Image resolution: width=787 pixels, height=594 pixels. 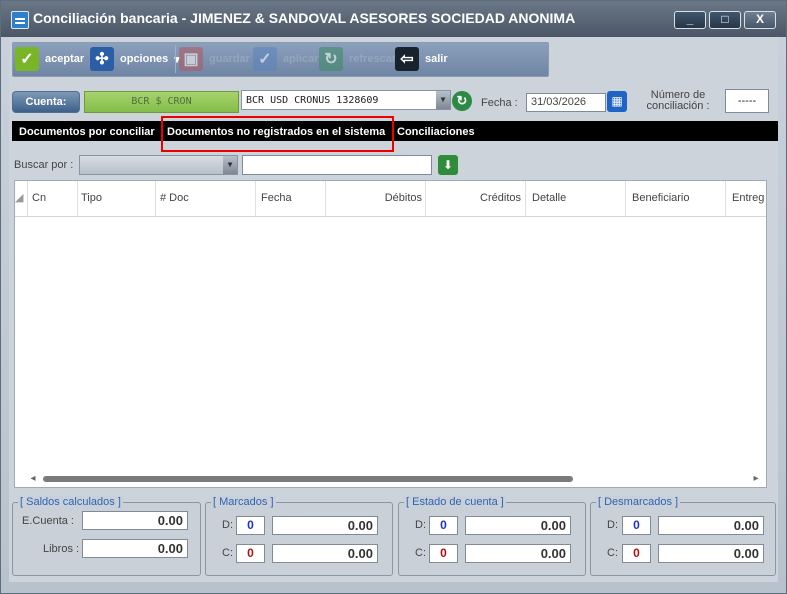 What do you see at coordinates (462, 101) in the screenshot?
I see `refresh-account-icon: ↻` at bounding box center [462, 101].